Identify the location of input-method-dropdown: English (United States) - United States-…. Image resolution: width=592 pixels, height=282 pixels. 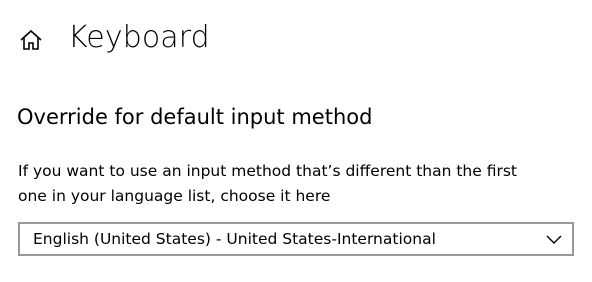
(296, 239).